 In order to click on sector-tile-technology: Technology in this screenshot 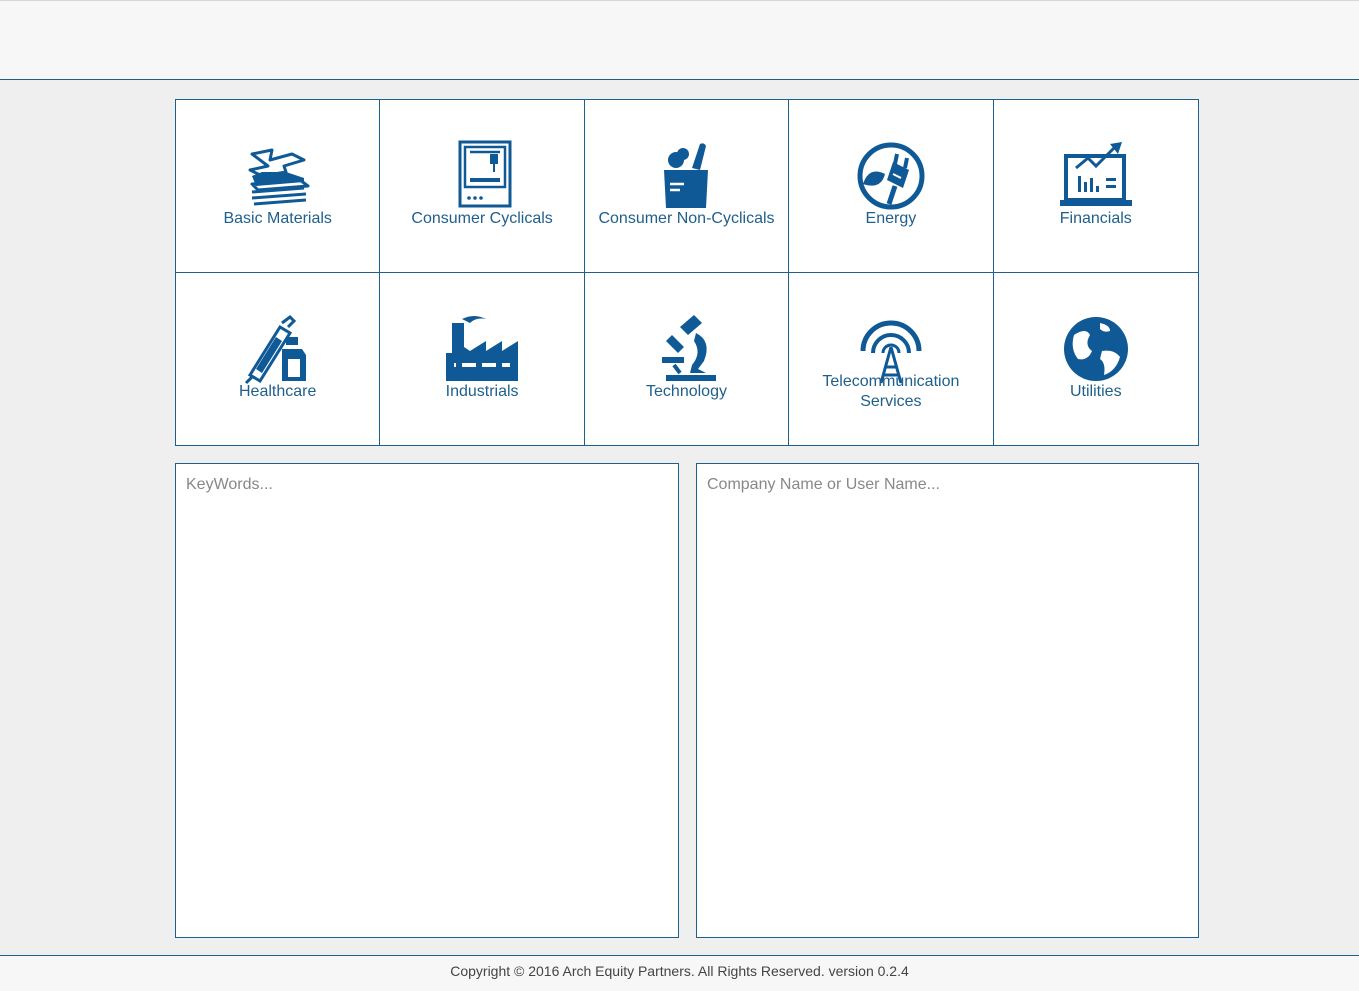, I will do `click(687, 358)`.